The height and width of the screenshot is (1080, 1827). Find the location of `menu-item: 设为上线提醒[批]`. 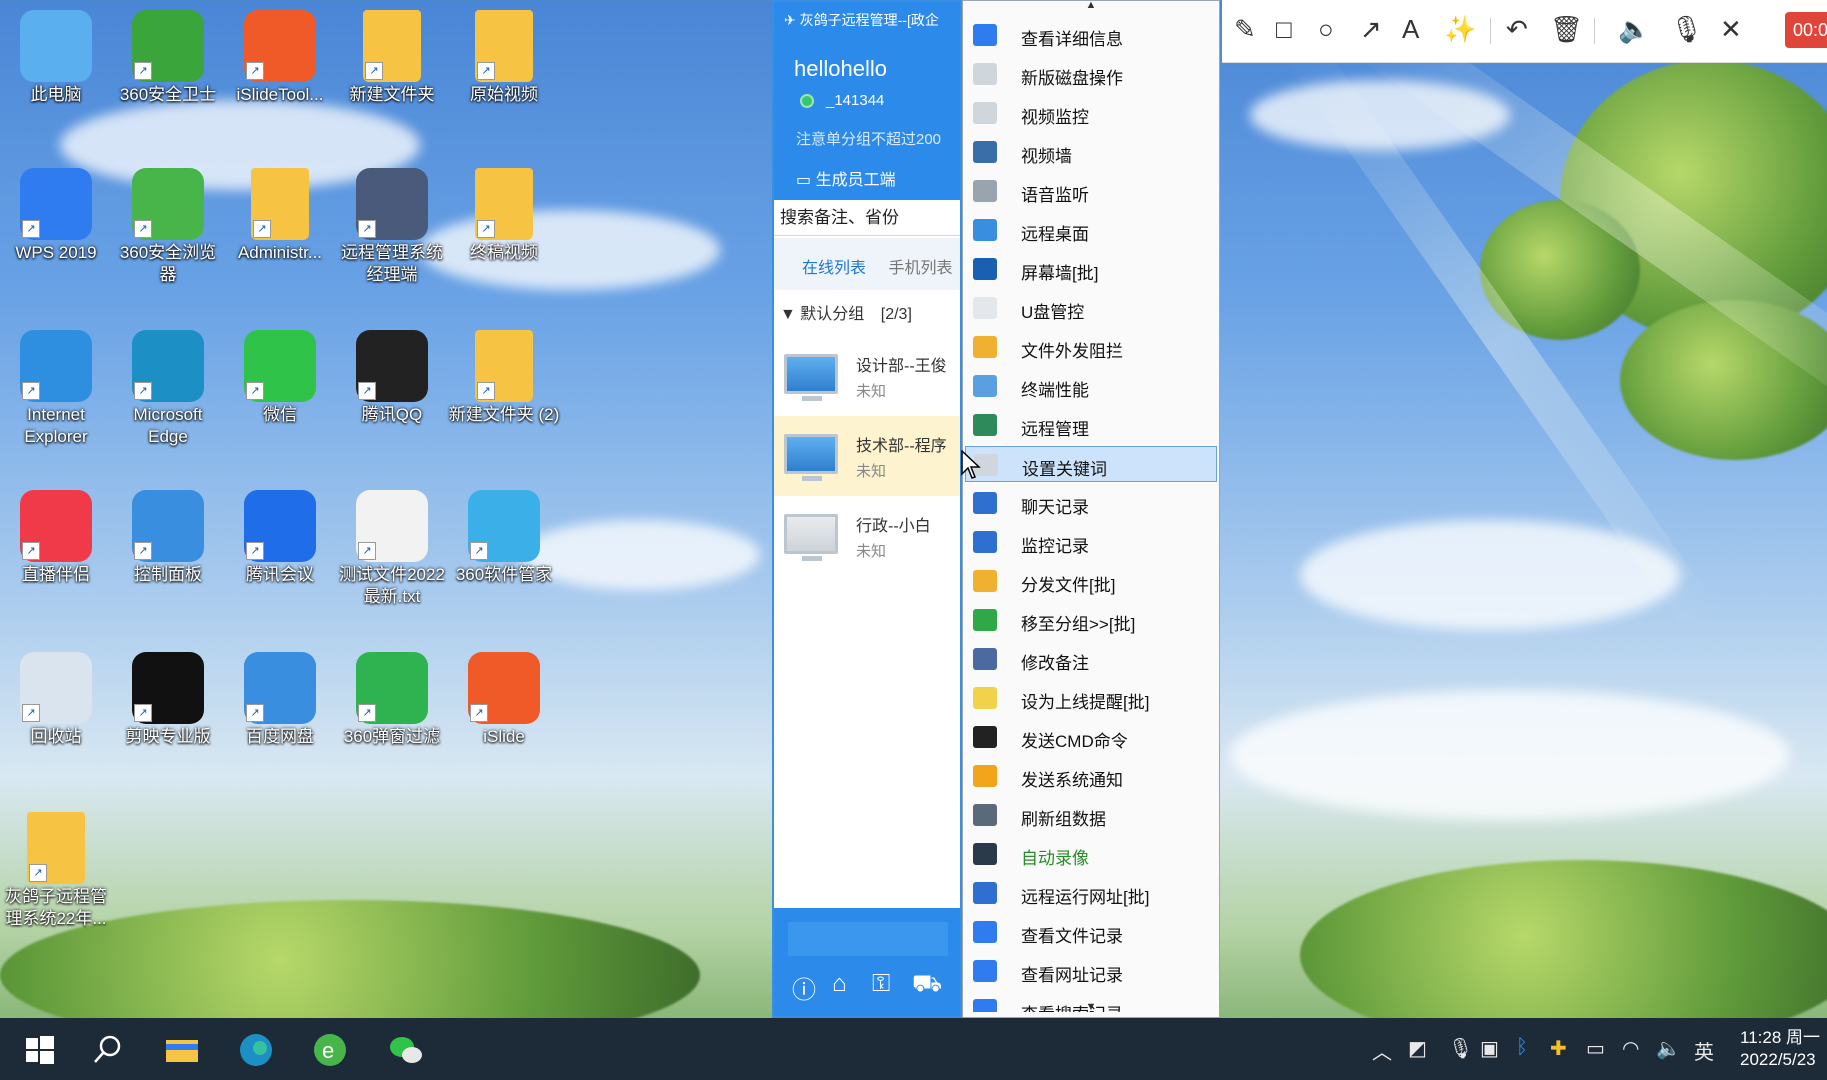

menu-item: 设为上线提醒[批] is located at coordinates (1091, 698).